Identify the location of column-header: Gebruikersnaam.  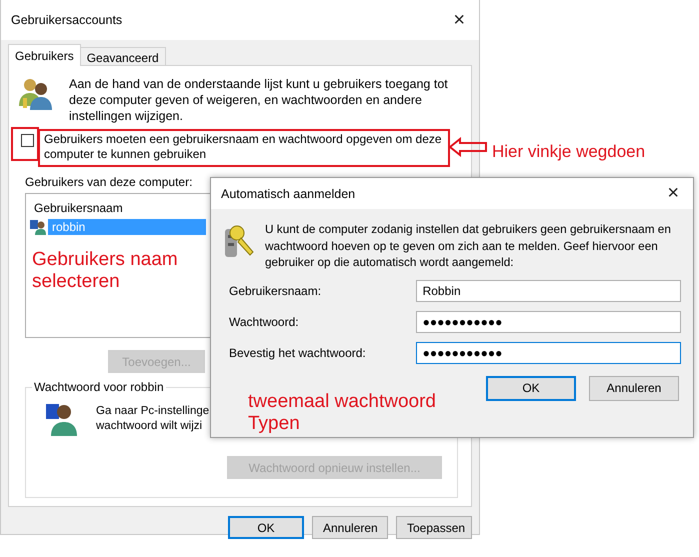
(78, 208).